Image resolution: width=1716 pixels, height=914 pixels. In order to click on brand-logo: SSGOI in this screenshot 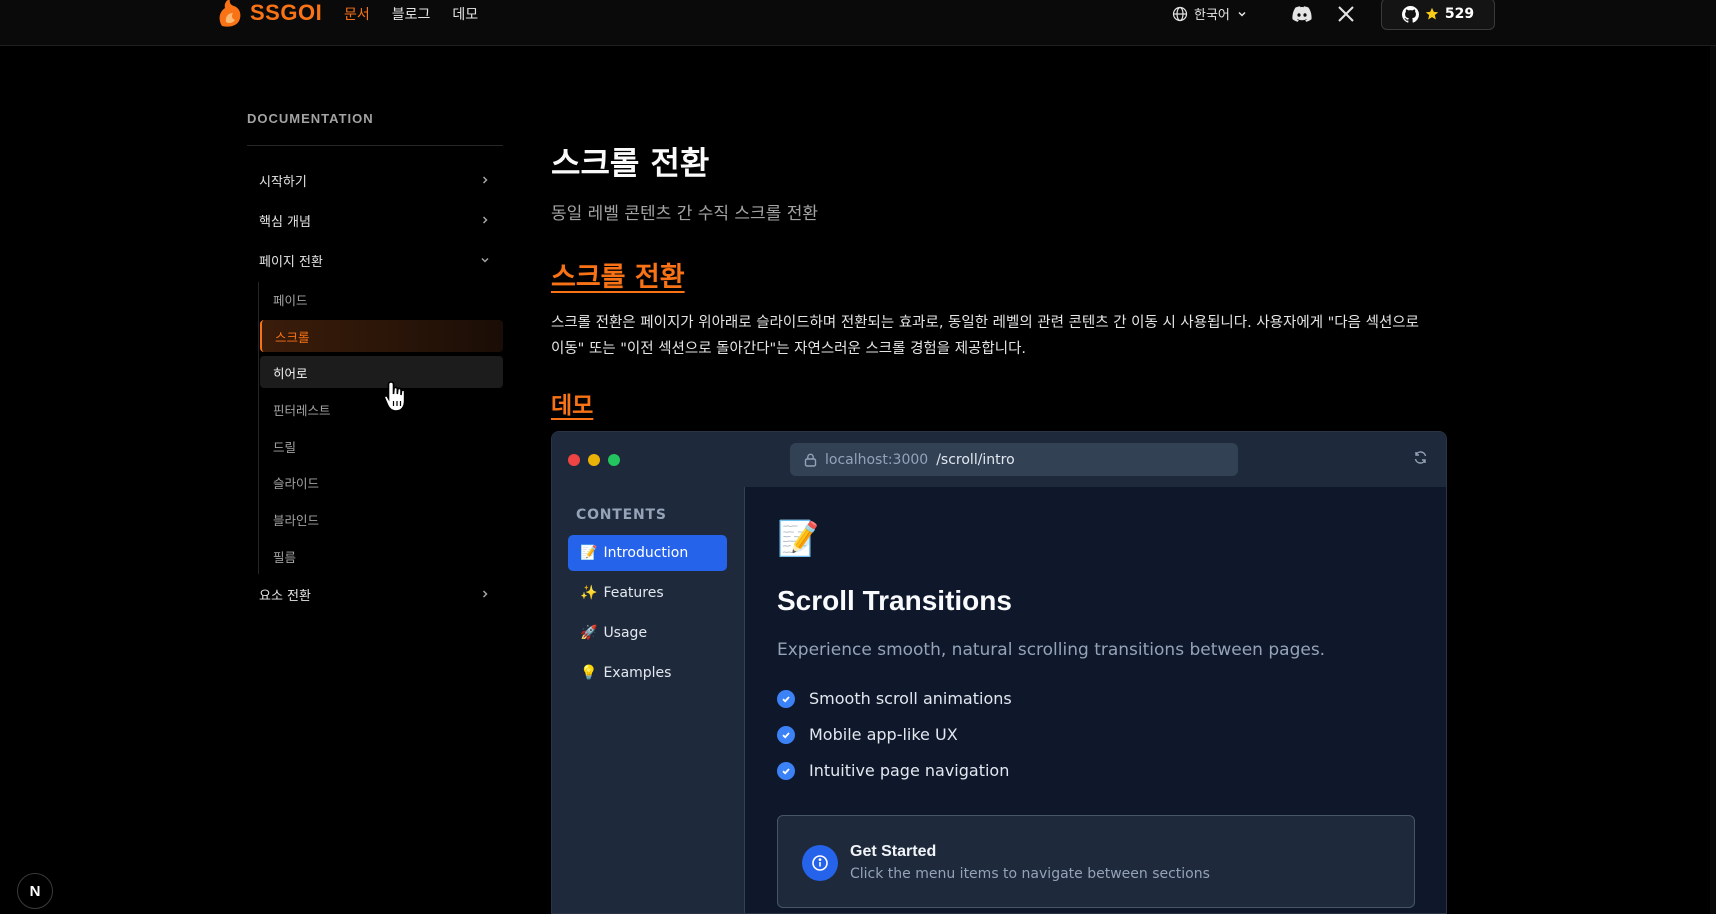, I will do `click(269, 14)`.